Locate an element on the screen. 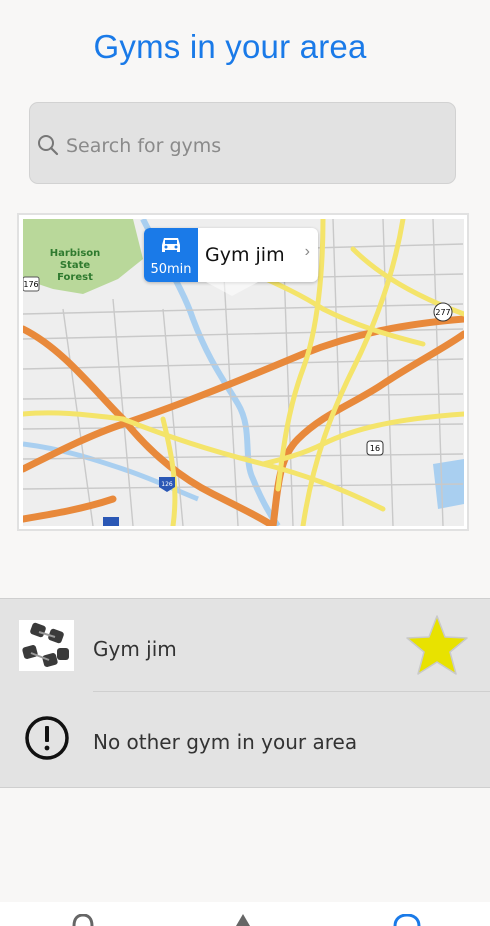 This screenshot has width=490, height=926. svg-text: 277 is located at coordinates (442, 312).